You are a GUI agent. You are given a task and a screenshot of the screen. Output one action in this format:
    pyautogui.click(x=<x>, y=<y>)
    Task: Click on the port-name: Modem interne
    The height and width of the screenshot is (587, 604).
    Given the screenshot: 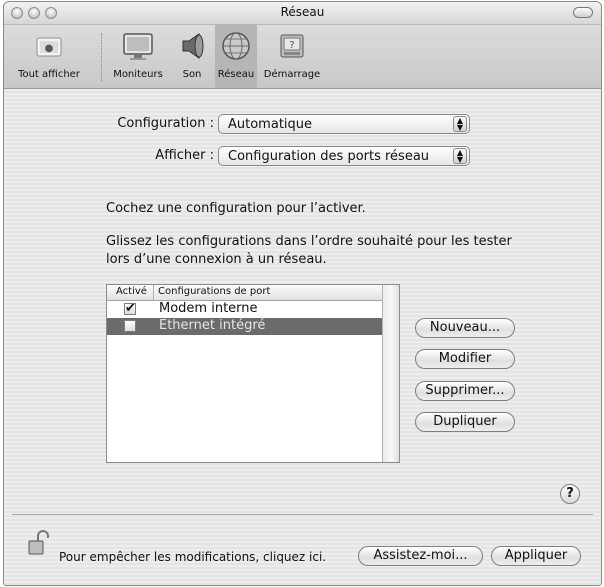 What is the action you would take?
    pyautogui.click(x=208, y=308)
    